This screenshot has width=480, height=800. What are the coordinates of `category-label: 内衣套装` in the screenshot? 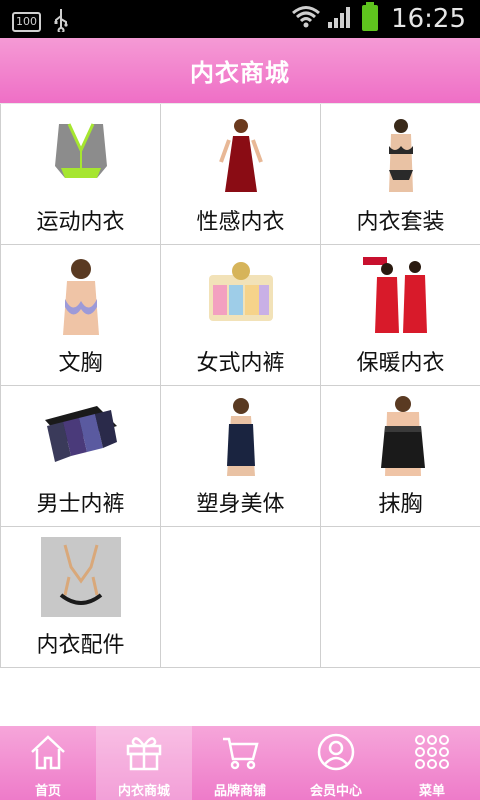 It's located at (400, 222).